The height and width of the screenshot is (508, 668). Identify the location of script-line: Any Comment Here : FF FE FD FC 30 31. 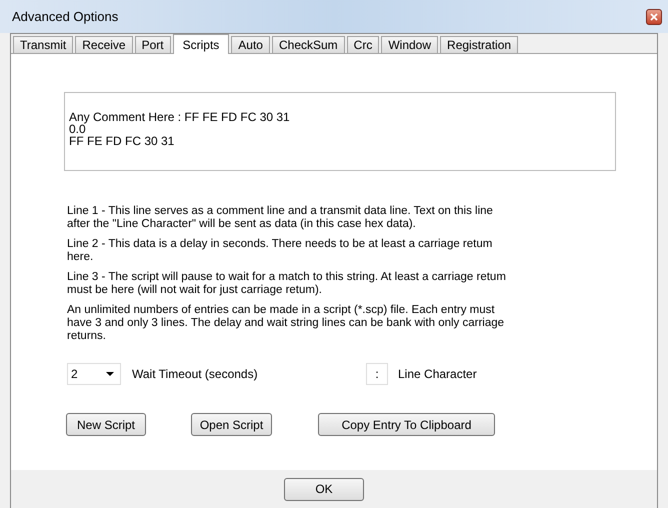
(180, 117).